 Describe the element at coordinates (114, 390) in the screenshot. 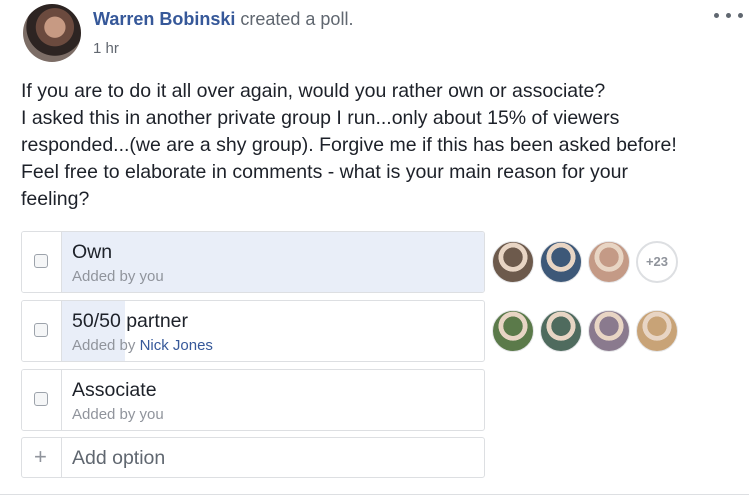

I see `option-label: Associate` at that location.